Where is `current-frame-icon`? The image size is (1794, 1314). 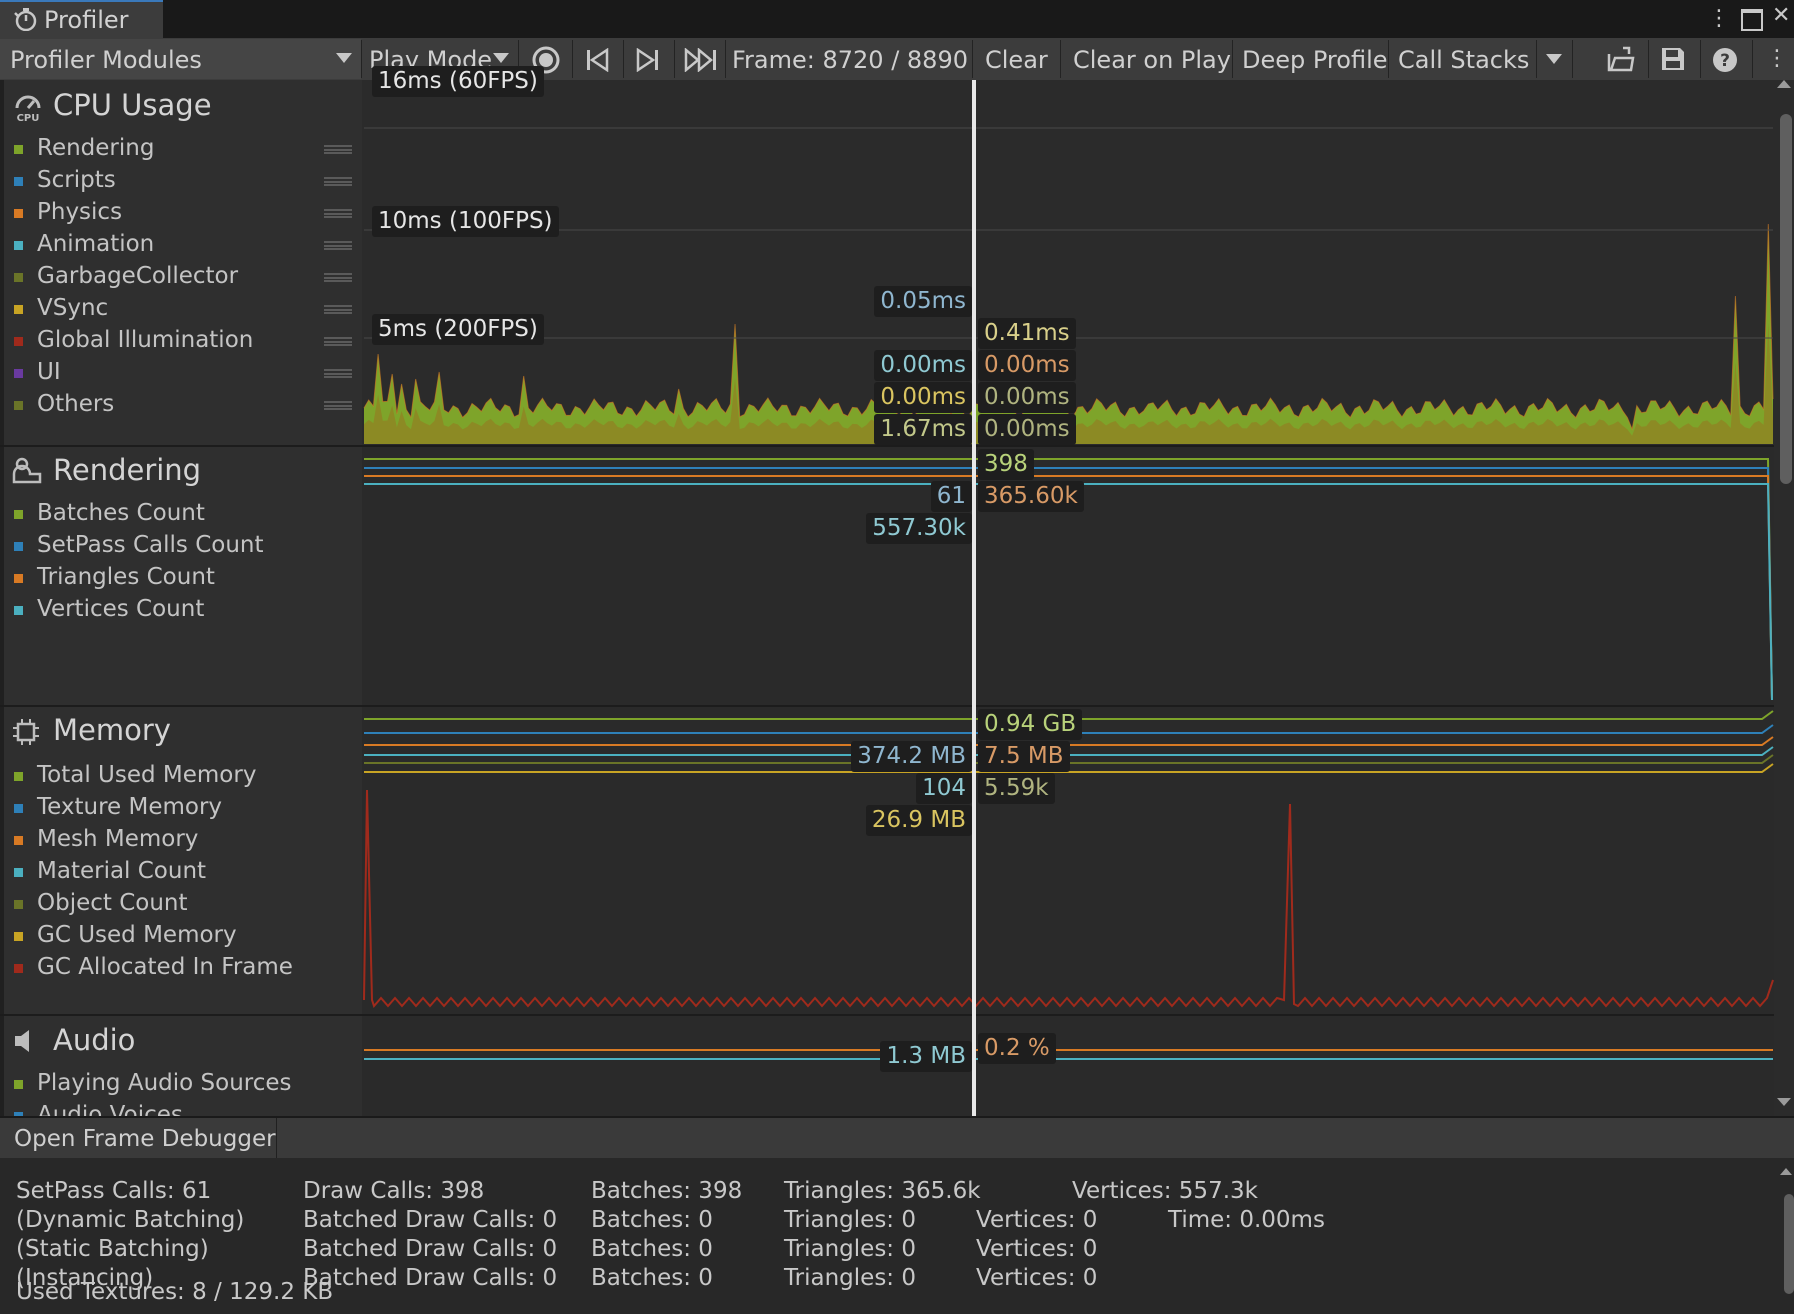
current-frame-icon is located at coordinates (701, 60).